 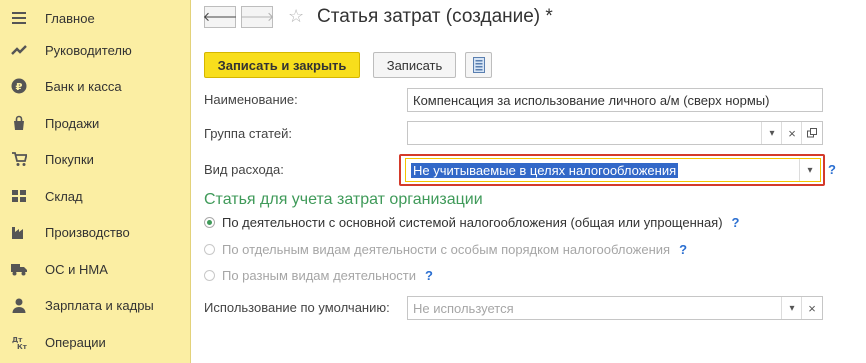 I want to click on sidebar-item-label: Зарплата и кадры, so click(x=99, y=305).